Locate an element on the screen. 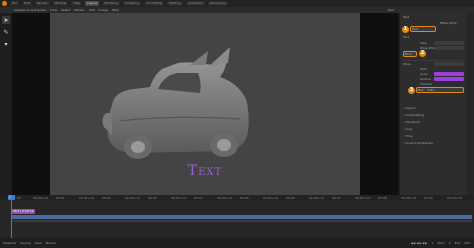  workspace-tab-sculpting: Sculpting is located at coordinates (132, 3).